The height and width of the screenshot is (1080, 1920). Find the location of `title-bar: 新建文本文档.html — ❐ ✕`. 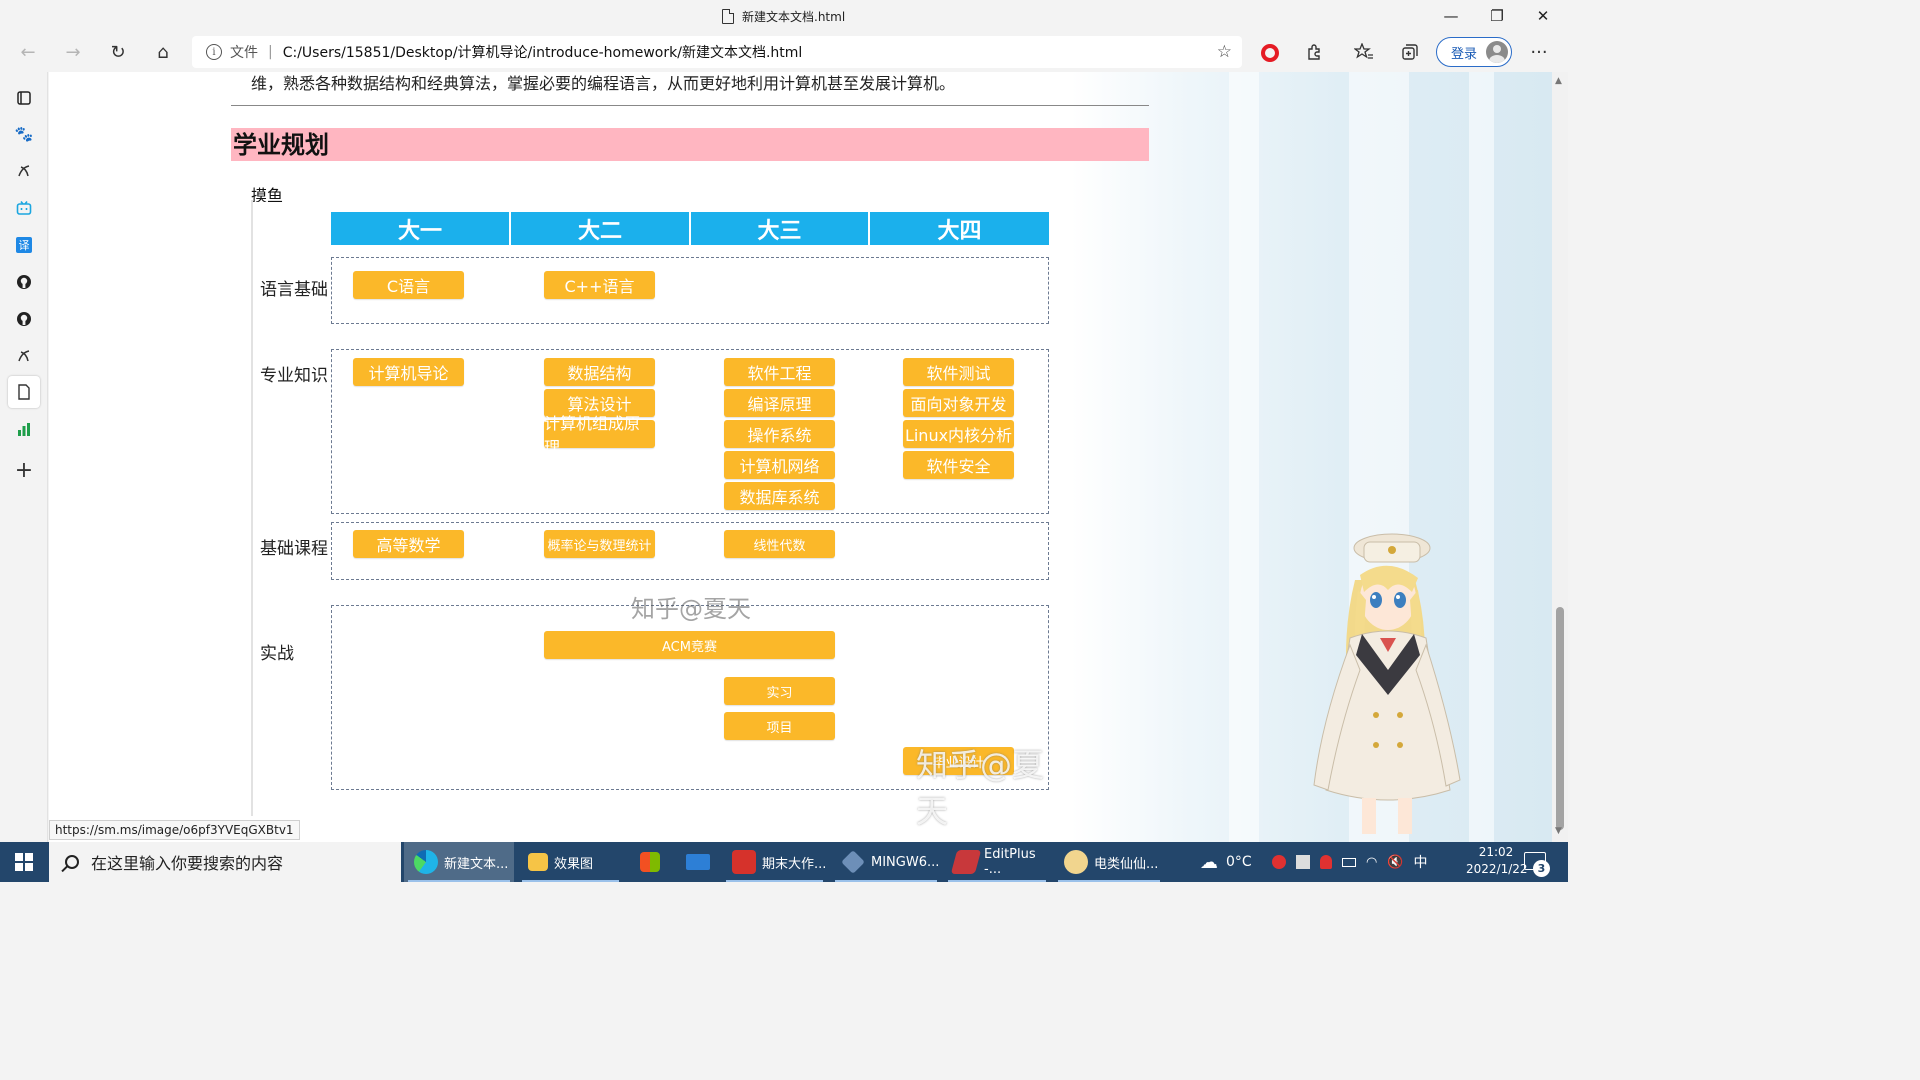

title-bar: 新建文本文档.html — ❐ ✕ is located at coordinates (784, 16).